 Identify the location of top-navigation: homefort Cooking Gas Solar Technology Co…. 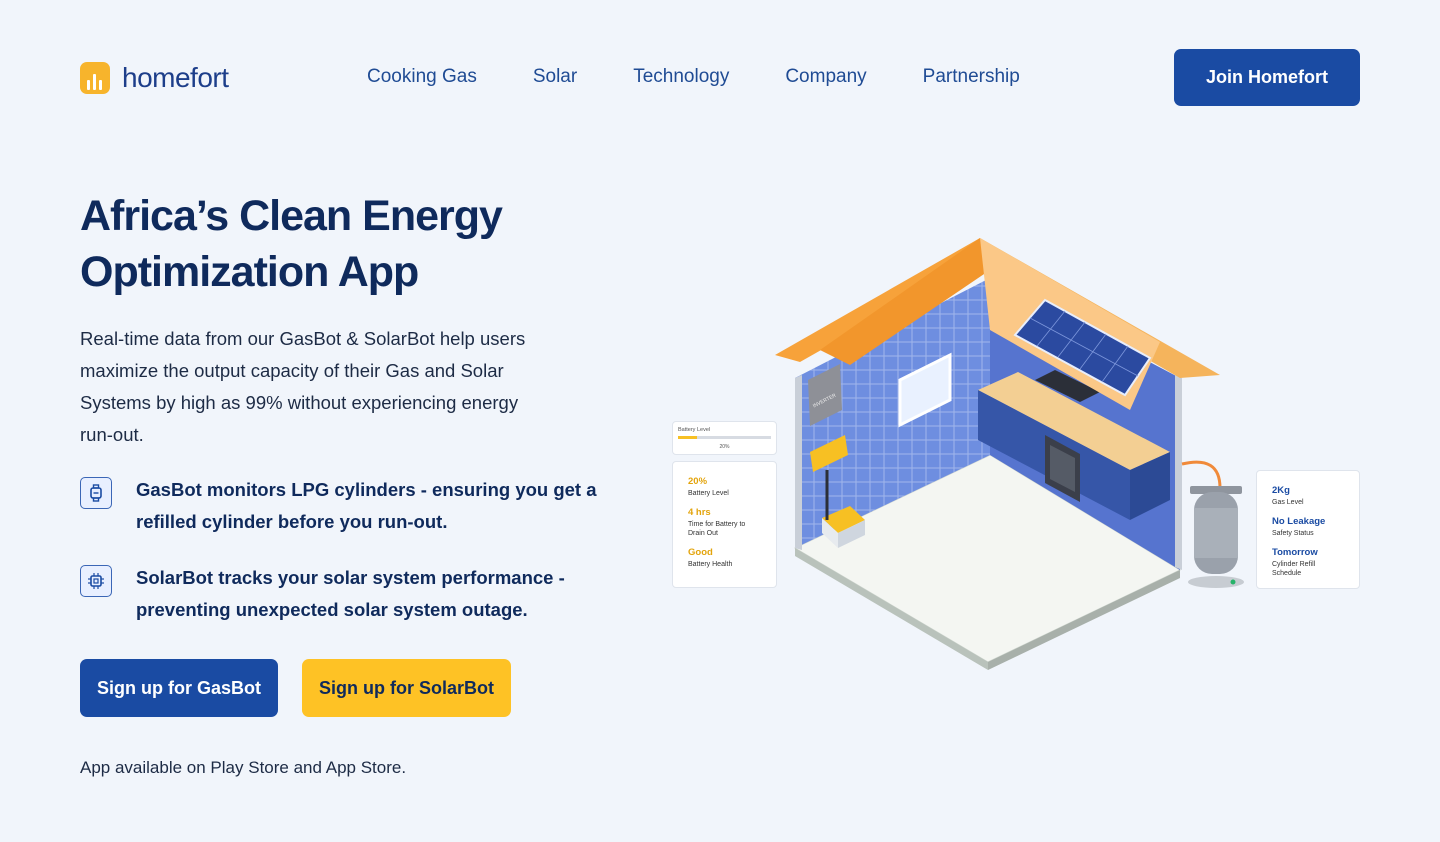
(720, 77).